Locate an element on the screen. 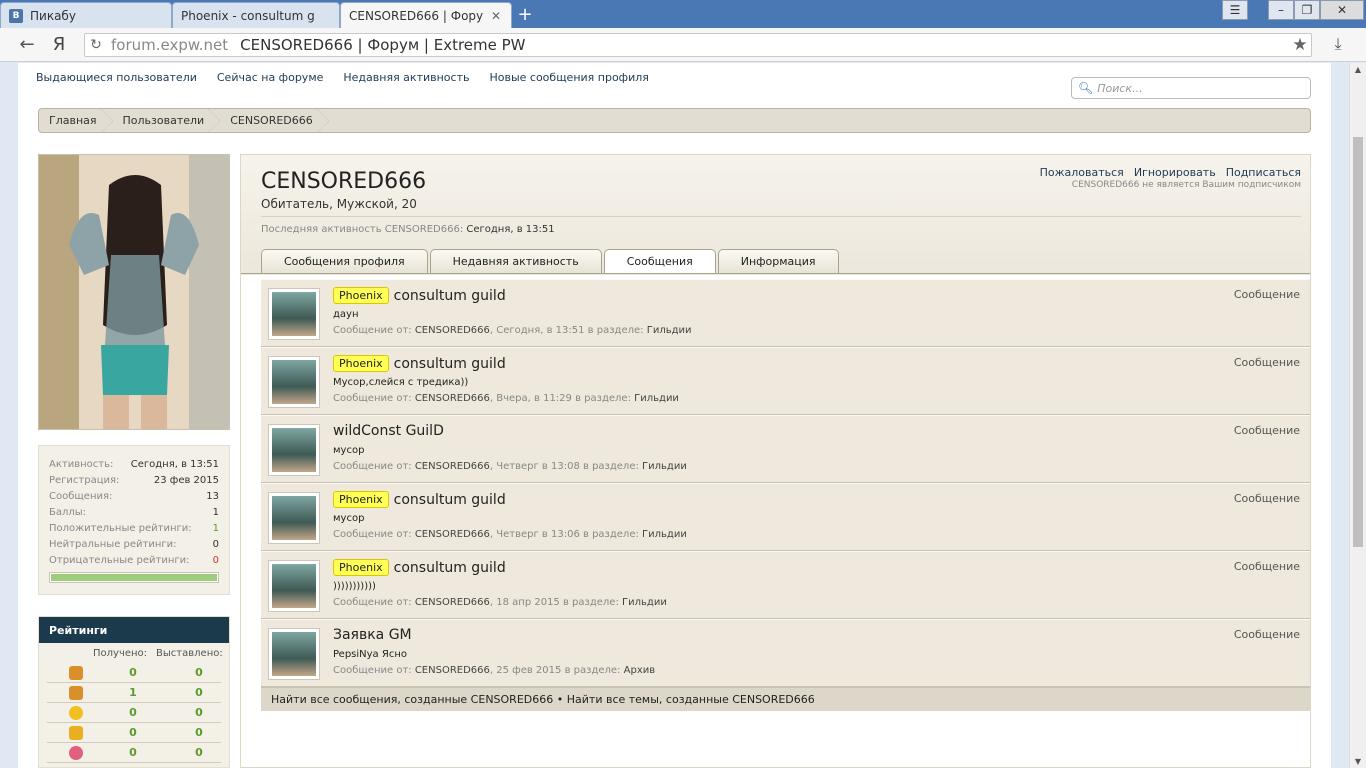 The width and height of the screenshot is (1366, 768). new-tab-button: + is located at coordinates (525, 15).